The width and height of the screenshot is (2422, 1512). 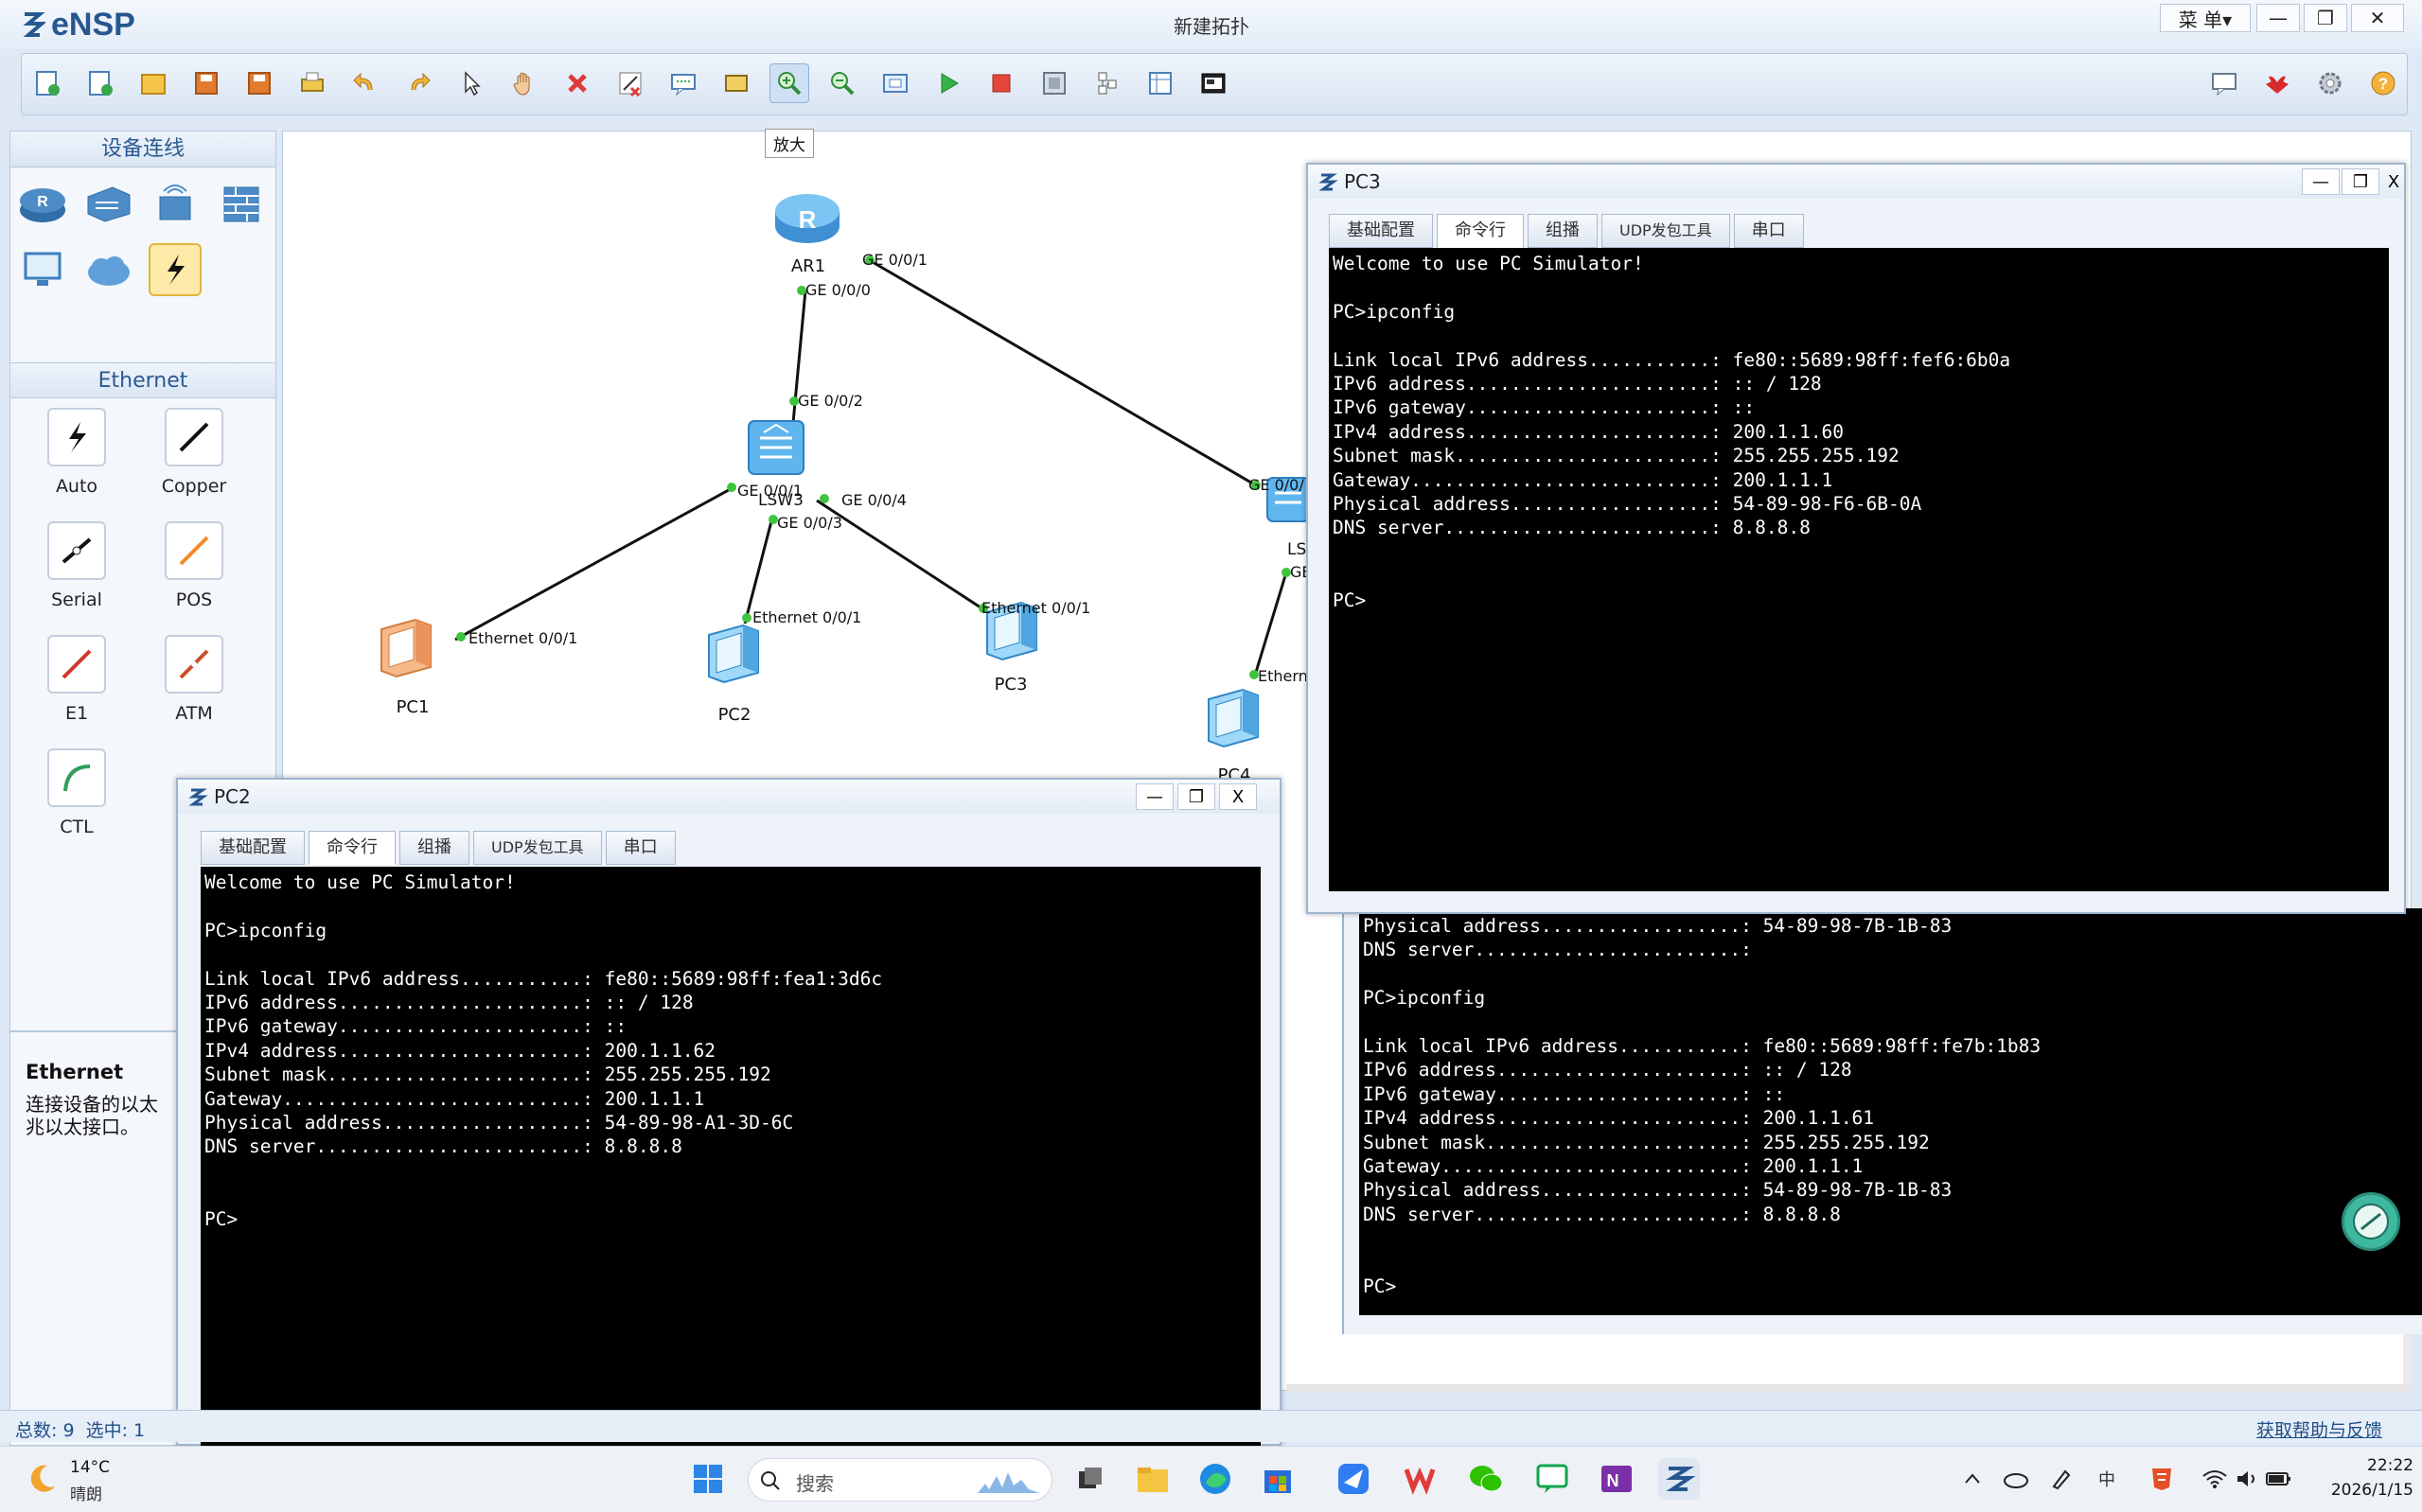 What do you see at coordinates (206, 83) in the screenshot?
I see `save-icon` at bounding box center [206, 83].